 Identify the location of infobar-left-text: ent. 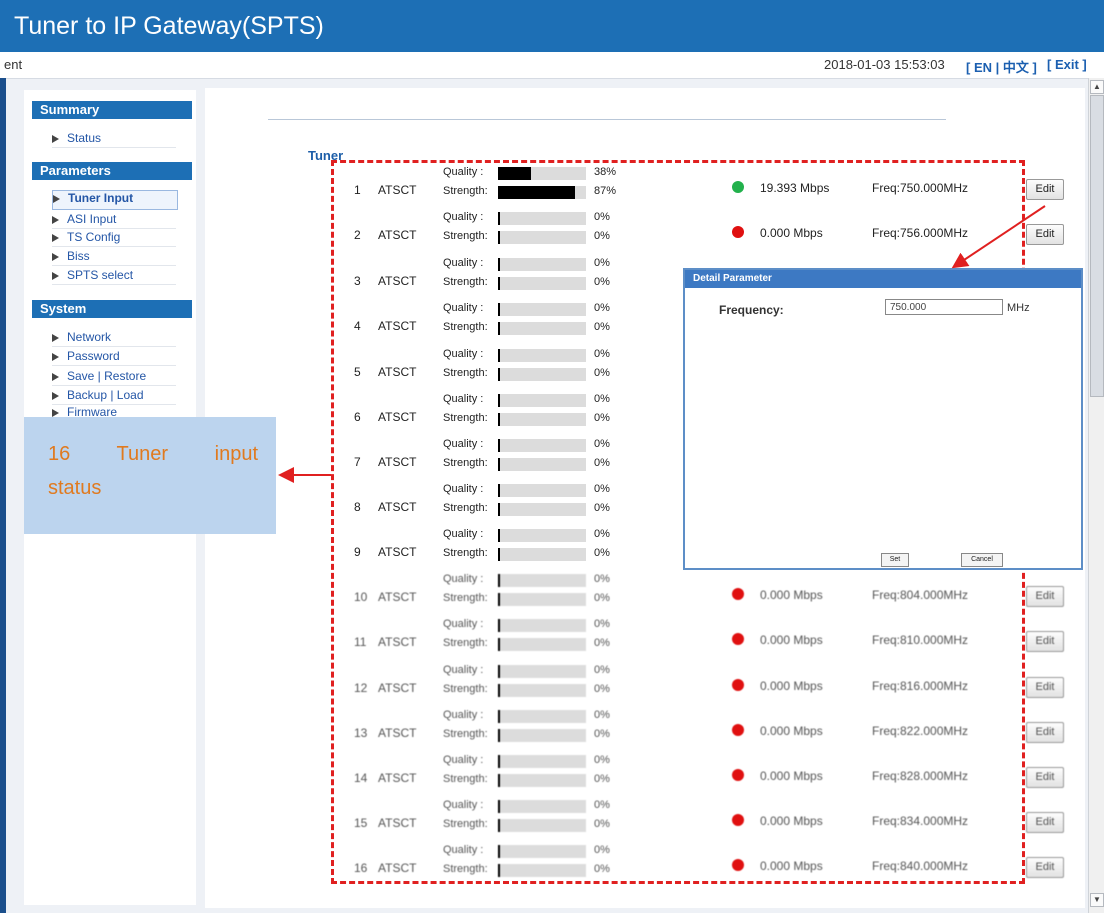
(13, 64).